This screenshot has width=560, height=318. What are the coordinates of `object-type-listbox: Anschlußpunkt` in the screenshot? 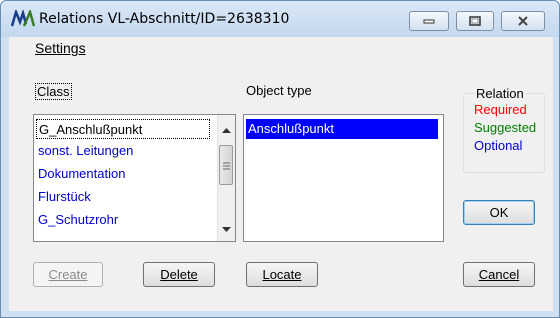 It's located at (343, 178).